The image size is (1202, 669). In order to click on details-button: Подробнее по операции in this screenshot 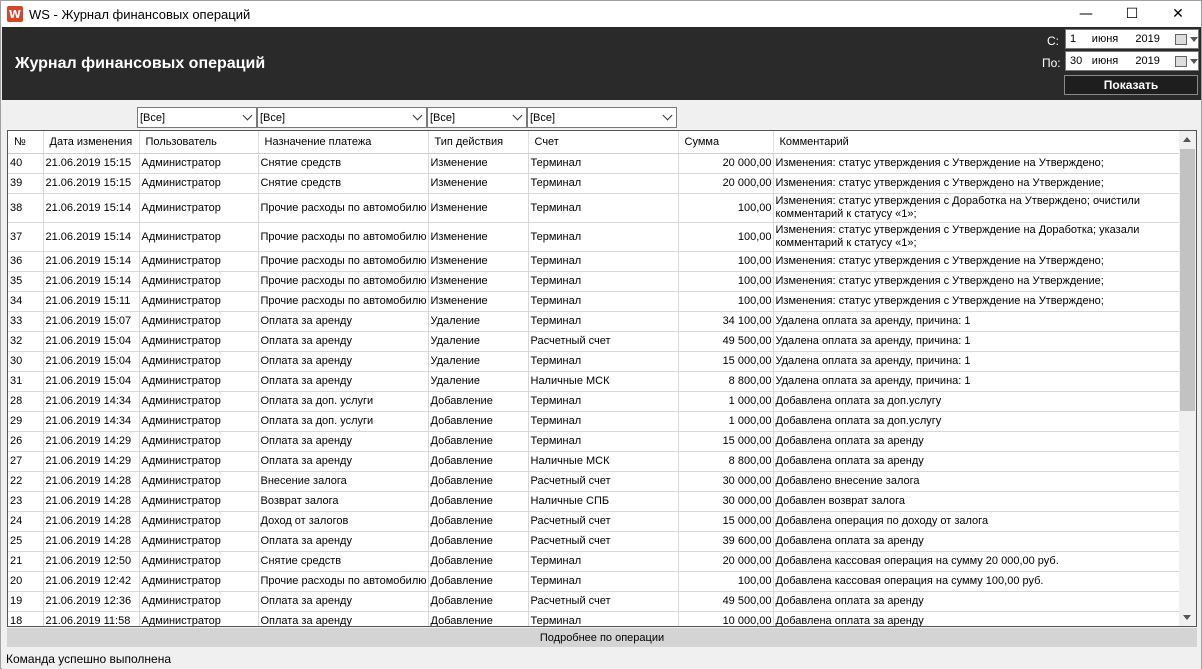, I will do `click(602, 637)`.